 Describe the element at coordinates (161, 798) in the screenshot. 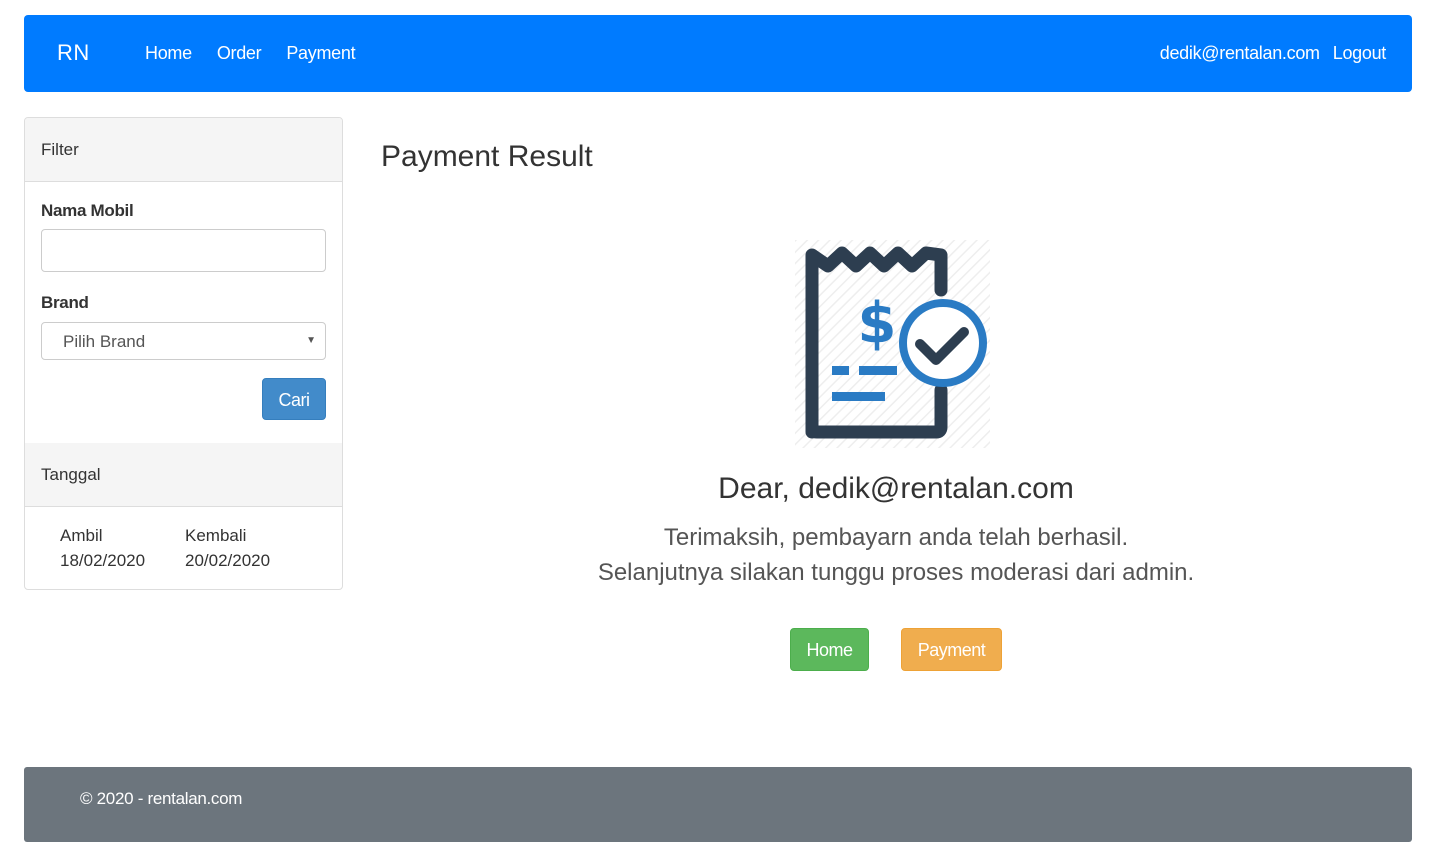

I see `footer-copyright: © 2020 - rentalan.com` at that location.